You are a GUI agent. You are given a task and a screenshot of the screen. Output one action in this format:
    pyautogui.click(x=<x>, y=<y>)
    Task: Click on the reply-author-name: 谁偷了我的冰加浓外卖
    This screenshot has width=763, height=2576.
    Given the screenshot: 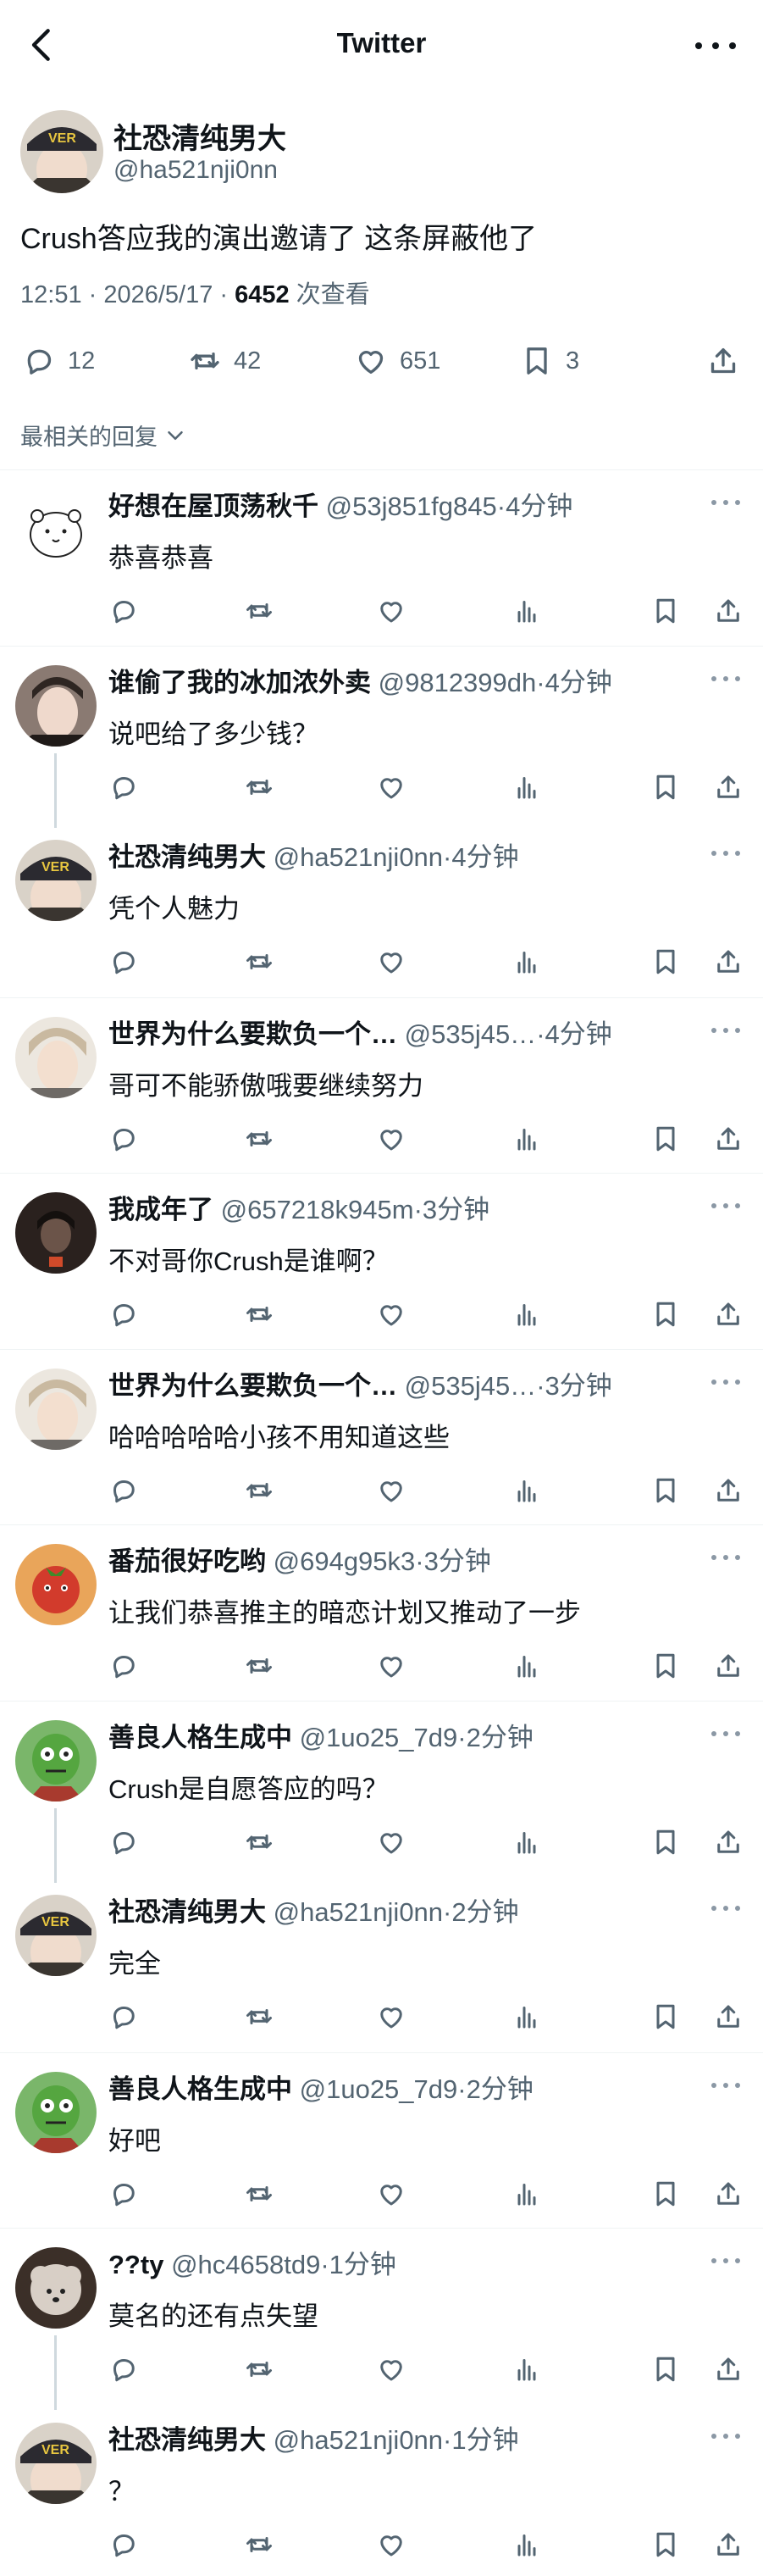 What is the action you would take?
    pyautogui.click(x=239, y=682)
    